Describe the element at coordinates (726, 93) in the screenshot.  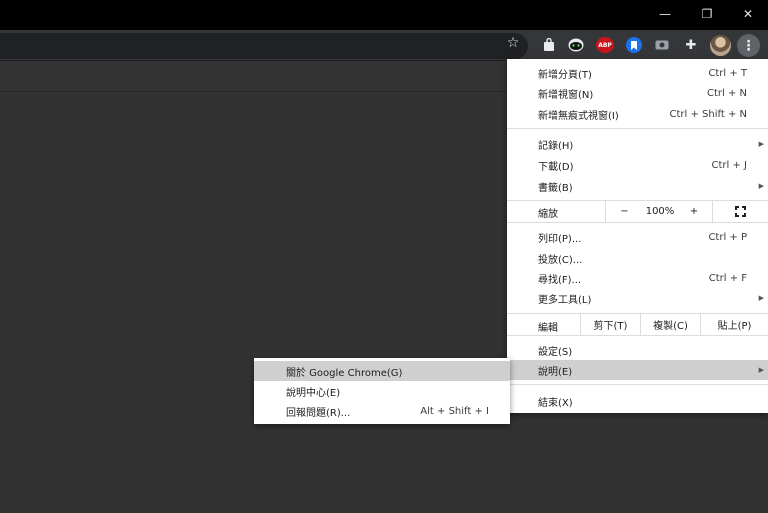
I see `menu-item-shortcut: Ctrl + N` at that location.